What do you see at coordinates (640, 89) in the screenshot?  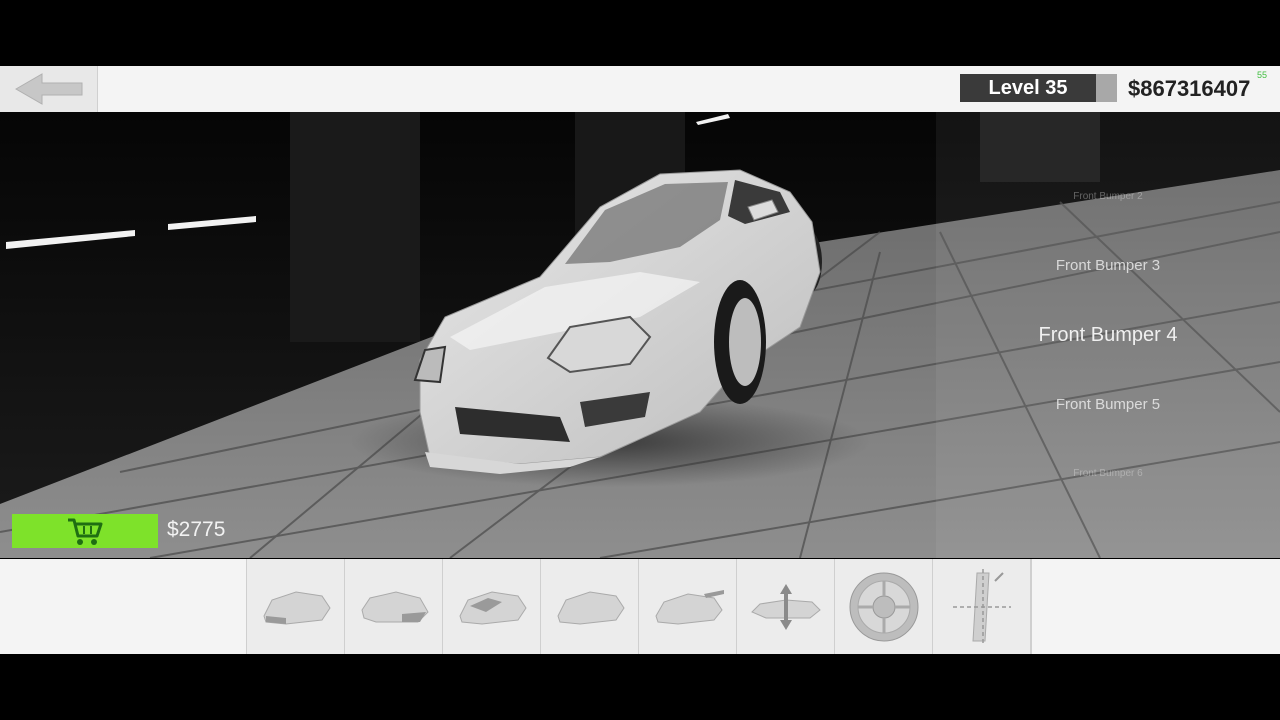 I see `top-bar: Level 35 $867316407 55` at bounding box center [640, 89].